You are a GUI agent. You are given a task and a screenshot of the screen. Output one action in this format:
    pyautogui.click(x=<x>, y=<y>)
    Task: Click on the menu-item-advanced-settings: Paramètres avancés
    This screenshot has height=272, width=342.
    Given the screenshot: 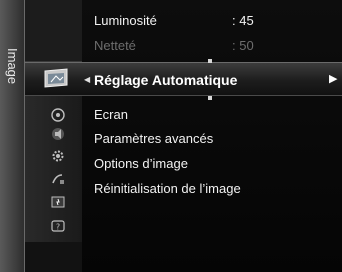 What is the action you would take?
    pyautogui.click(x=153, y=138)
    